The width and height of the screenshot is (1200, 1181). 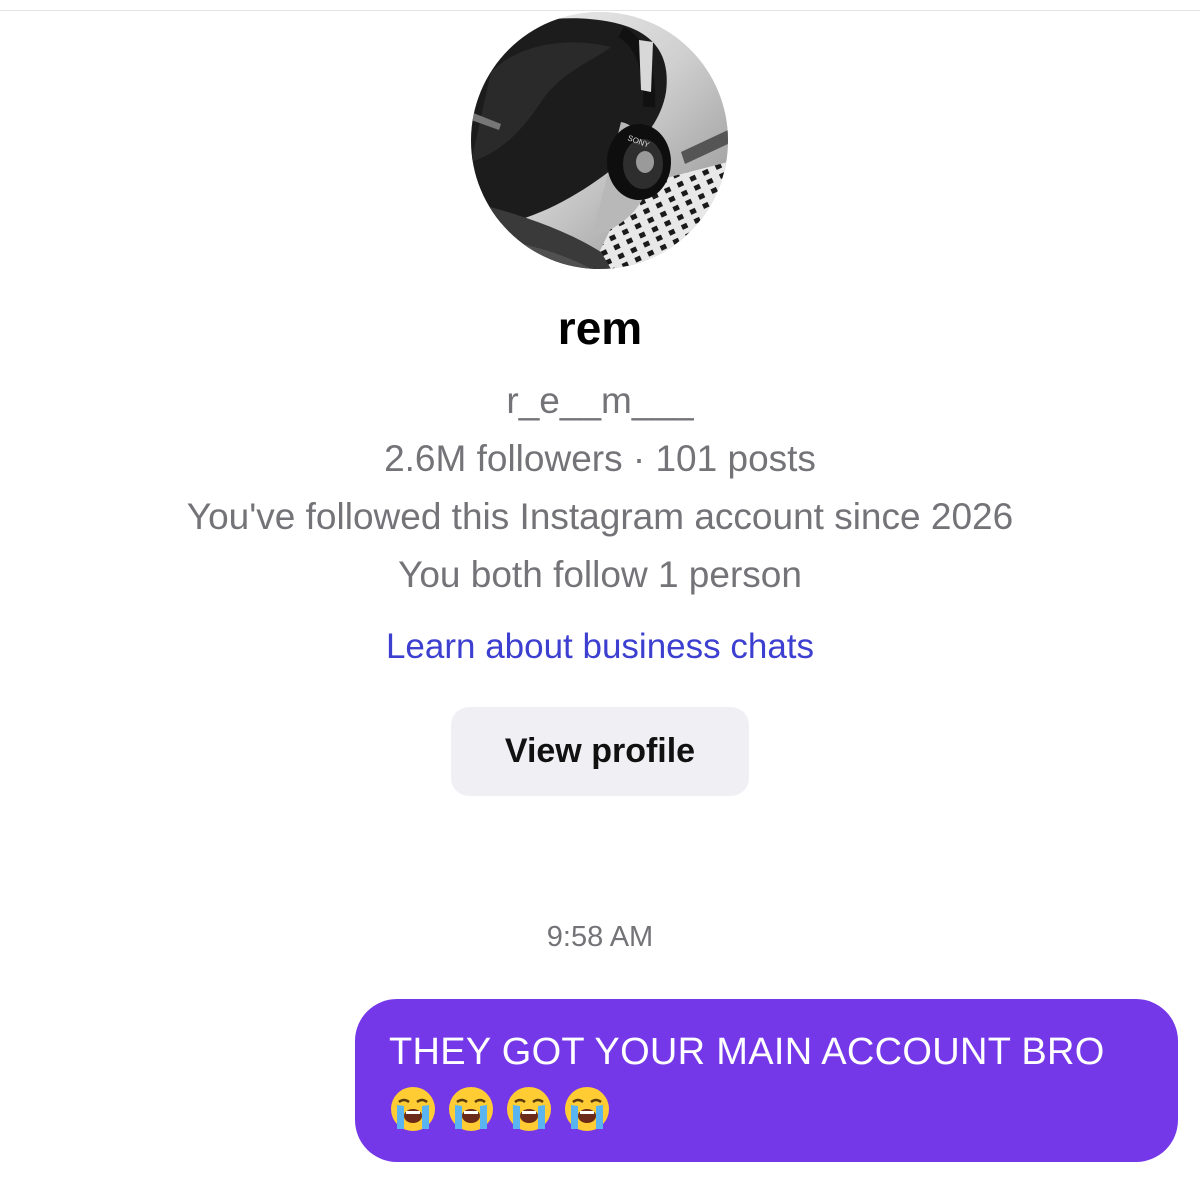 I want to click on mutual-follows-text: You both follow 1 person, so click(x=600, y=574).